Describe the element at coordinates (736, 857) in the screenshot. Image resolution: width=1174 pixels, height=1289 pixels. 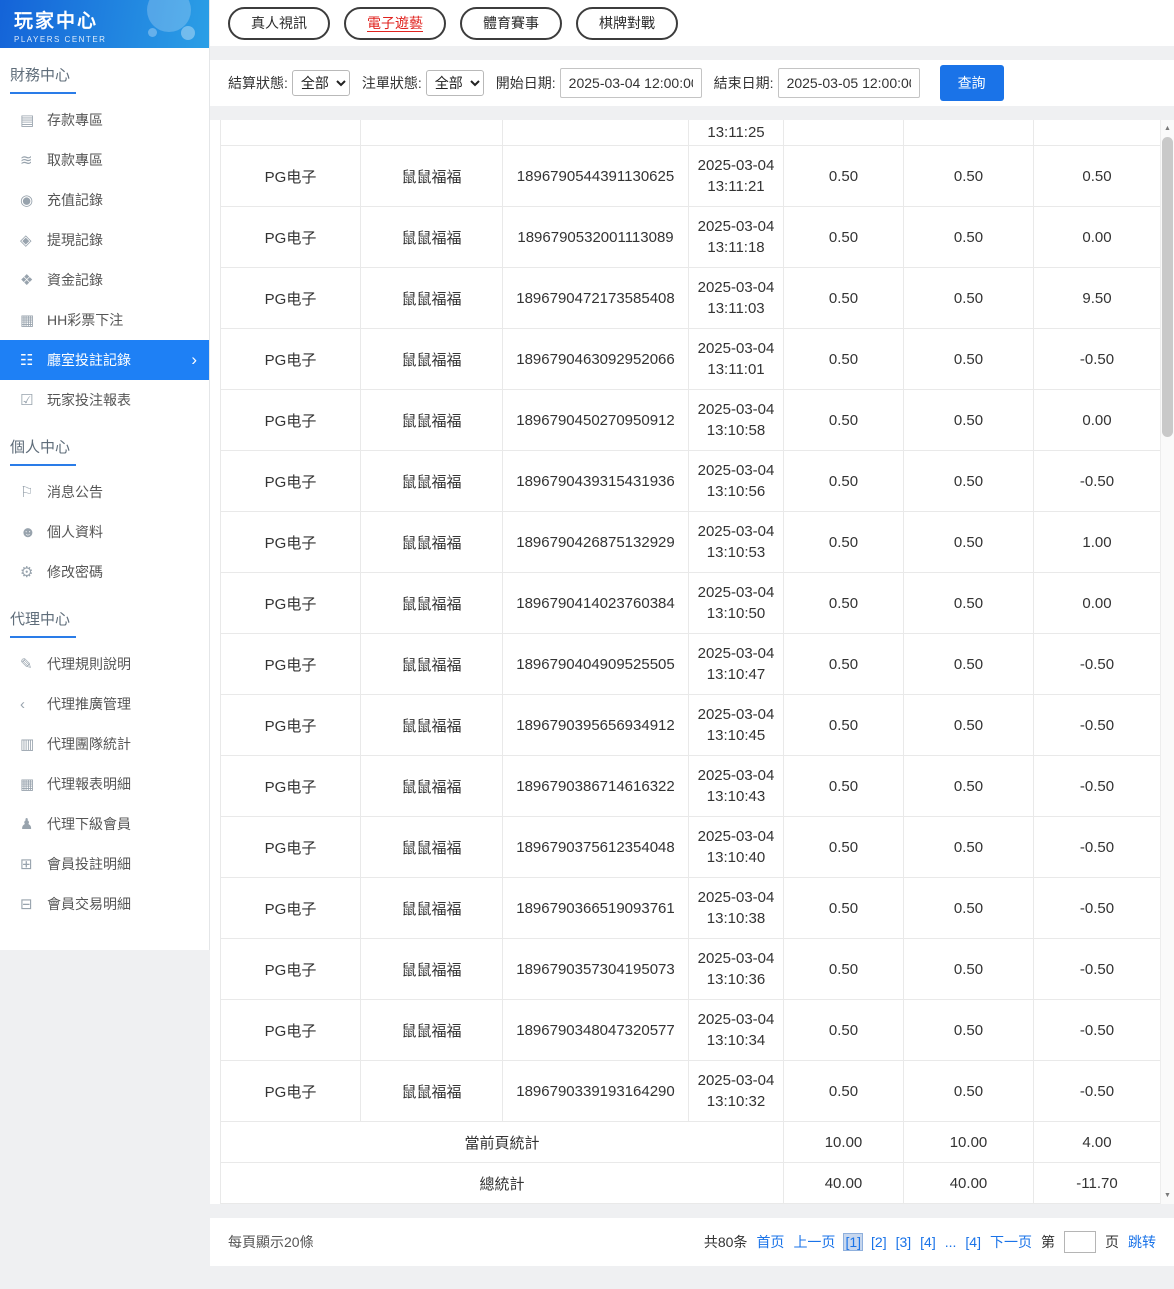
I see `bet-time: 13:10:40` at that location.